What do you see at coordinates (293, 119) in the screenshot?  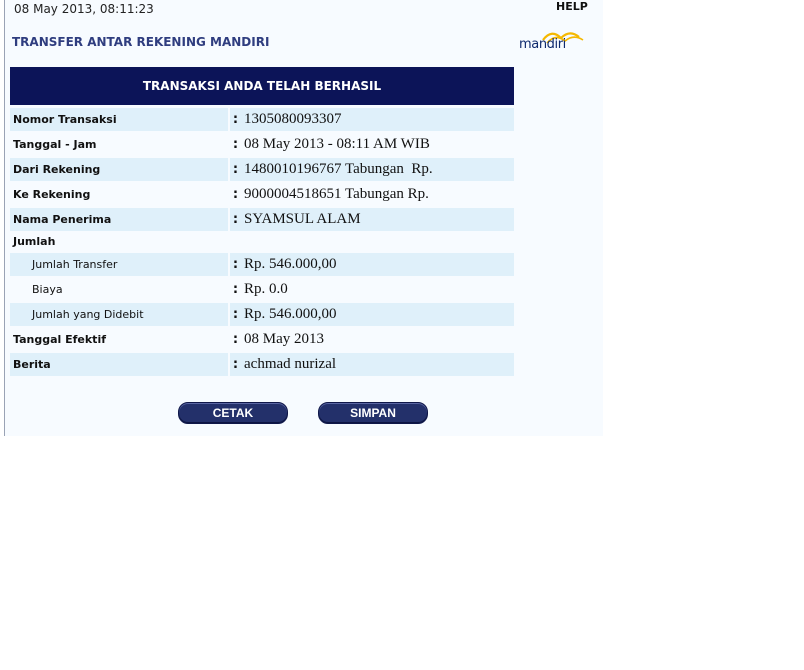 I see `detail-value: 1305080093307` at bounding box center [293, 119].